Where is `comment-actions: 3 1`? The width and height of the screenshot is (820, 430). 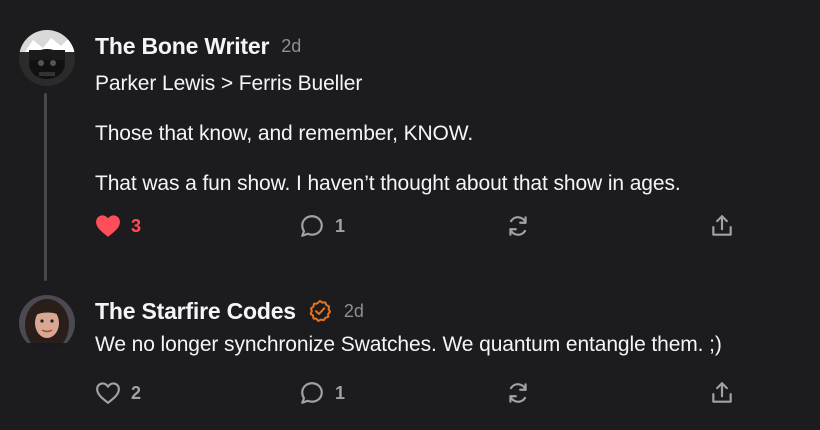 comment-actions: 3 1 is located at coordinates (425, 226).